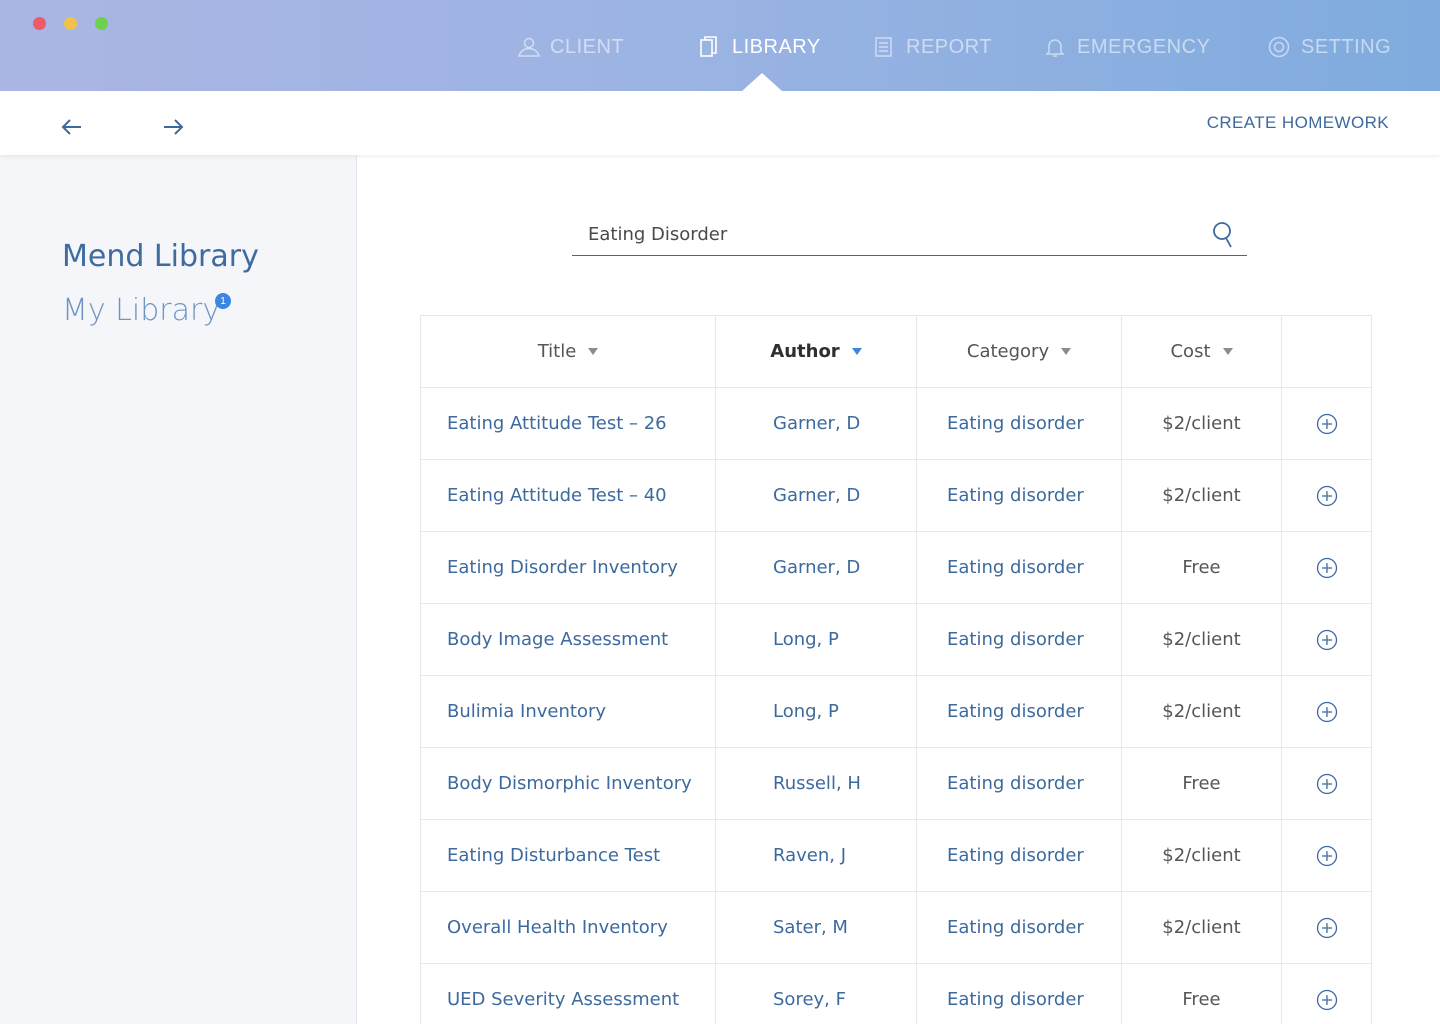 Image resolution: width=1440 pixels, height=1024 pixels. Describe the element at coordinates (526, 711) in the screenshot. I see `row-title-link: Bulimia Inventory` at that location.